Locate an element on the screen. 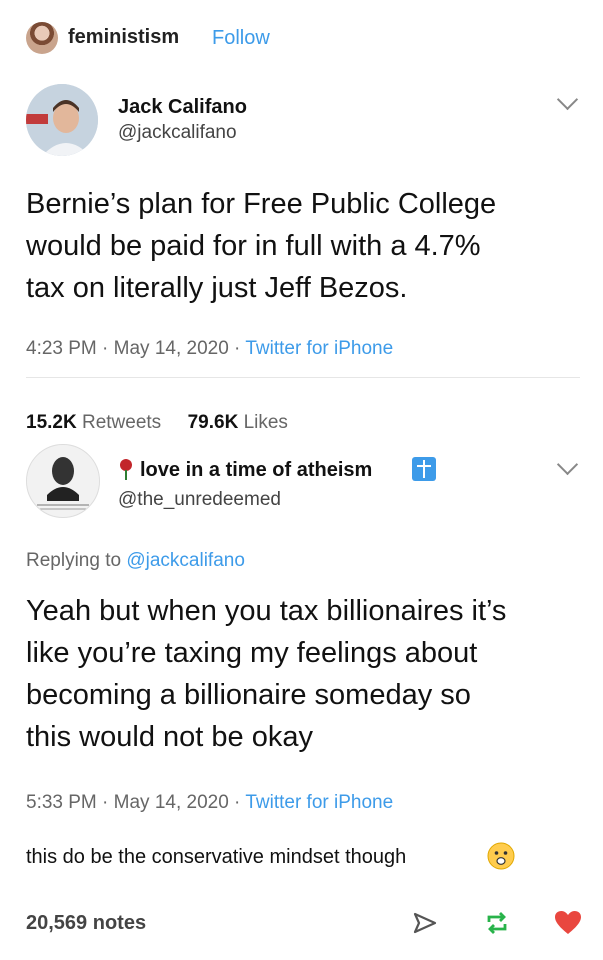 The image size is (603, 960). tweet-time: 4:23 PM · May 14, 2020 · is located at coordinates (136, 348).